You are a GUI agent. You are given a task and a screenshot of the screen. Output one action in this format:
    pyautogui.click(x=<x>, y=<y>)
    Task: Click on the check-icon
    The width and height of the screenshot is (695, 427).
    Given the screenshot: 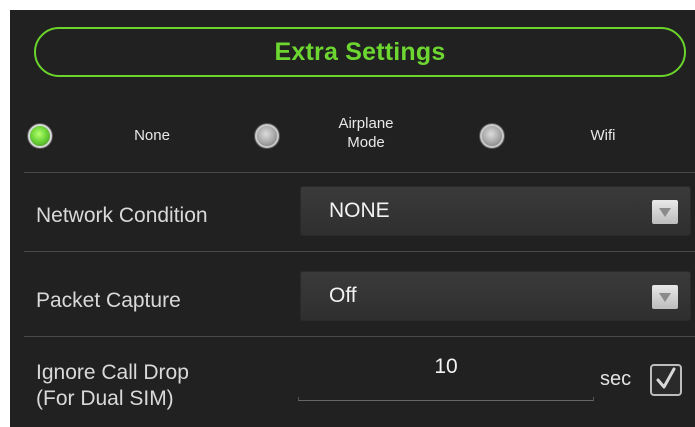 What is the action you would take?
    pyautogui.click(x=666, y=378)
    